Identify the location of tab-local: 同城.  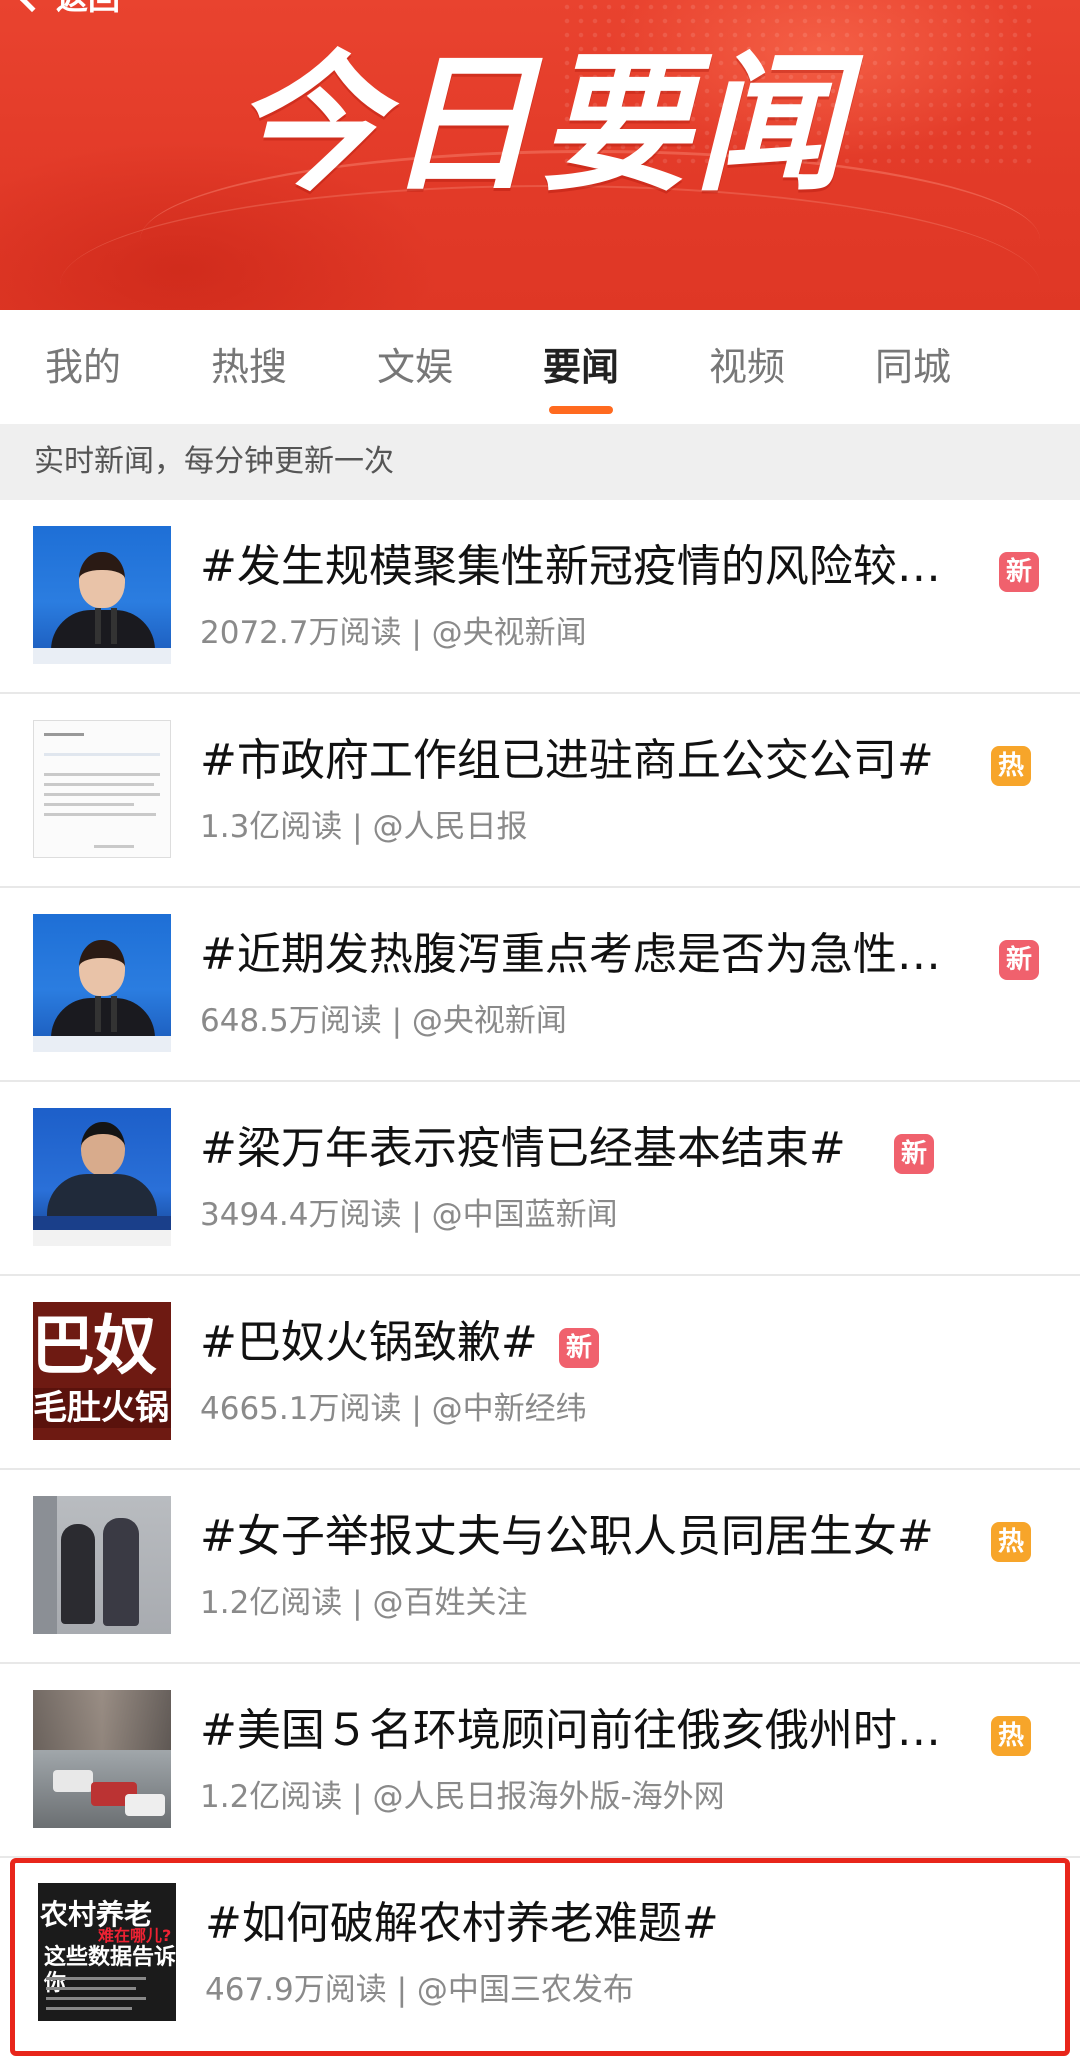
(913, 367).